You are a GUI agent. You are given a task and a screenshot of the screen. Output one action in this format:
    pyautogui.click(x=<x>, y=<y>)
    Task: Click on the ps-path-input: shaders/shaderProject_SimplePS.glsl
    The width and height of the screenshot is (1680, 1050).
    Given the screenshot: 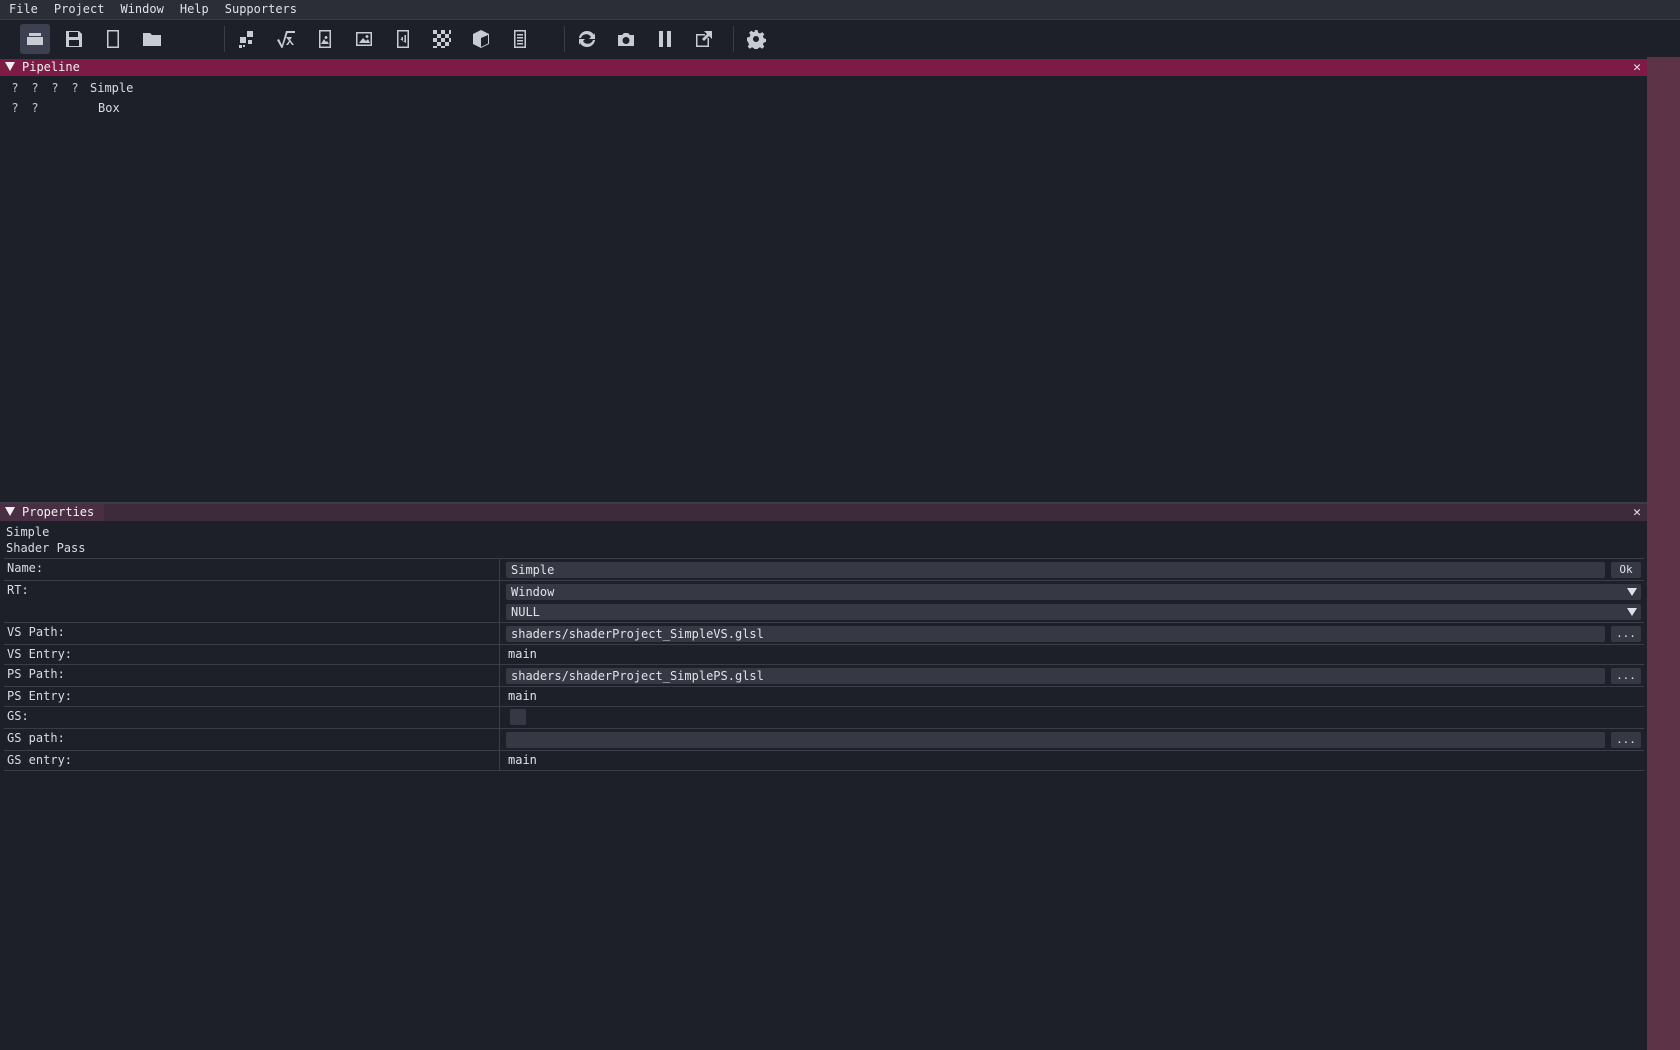 What is the action you would take?
    pyautogui.click(x=1055, y=676)
    